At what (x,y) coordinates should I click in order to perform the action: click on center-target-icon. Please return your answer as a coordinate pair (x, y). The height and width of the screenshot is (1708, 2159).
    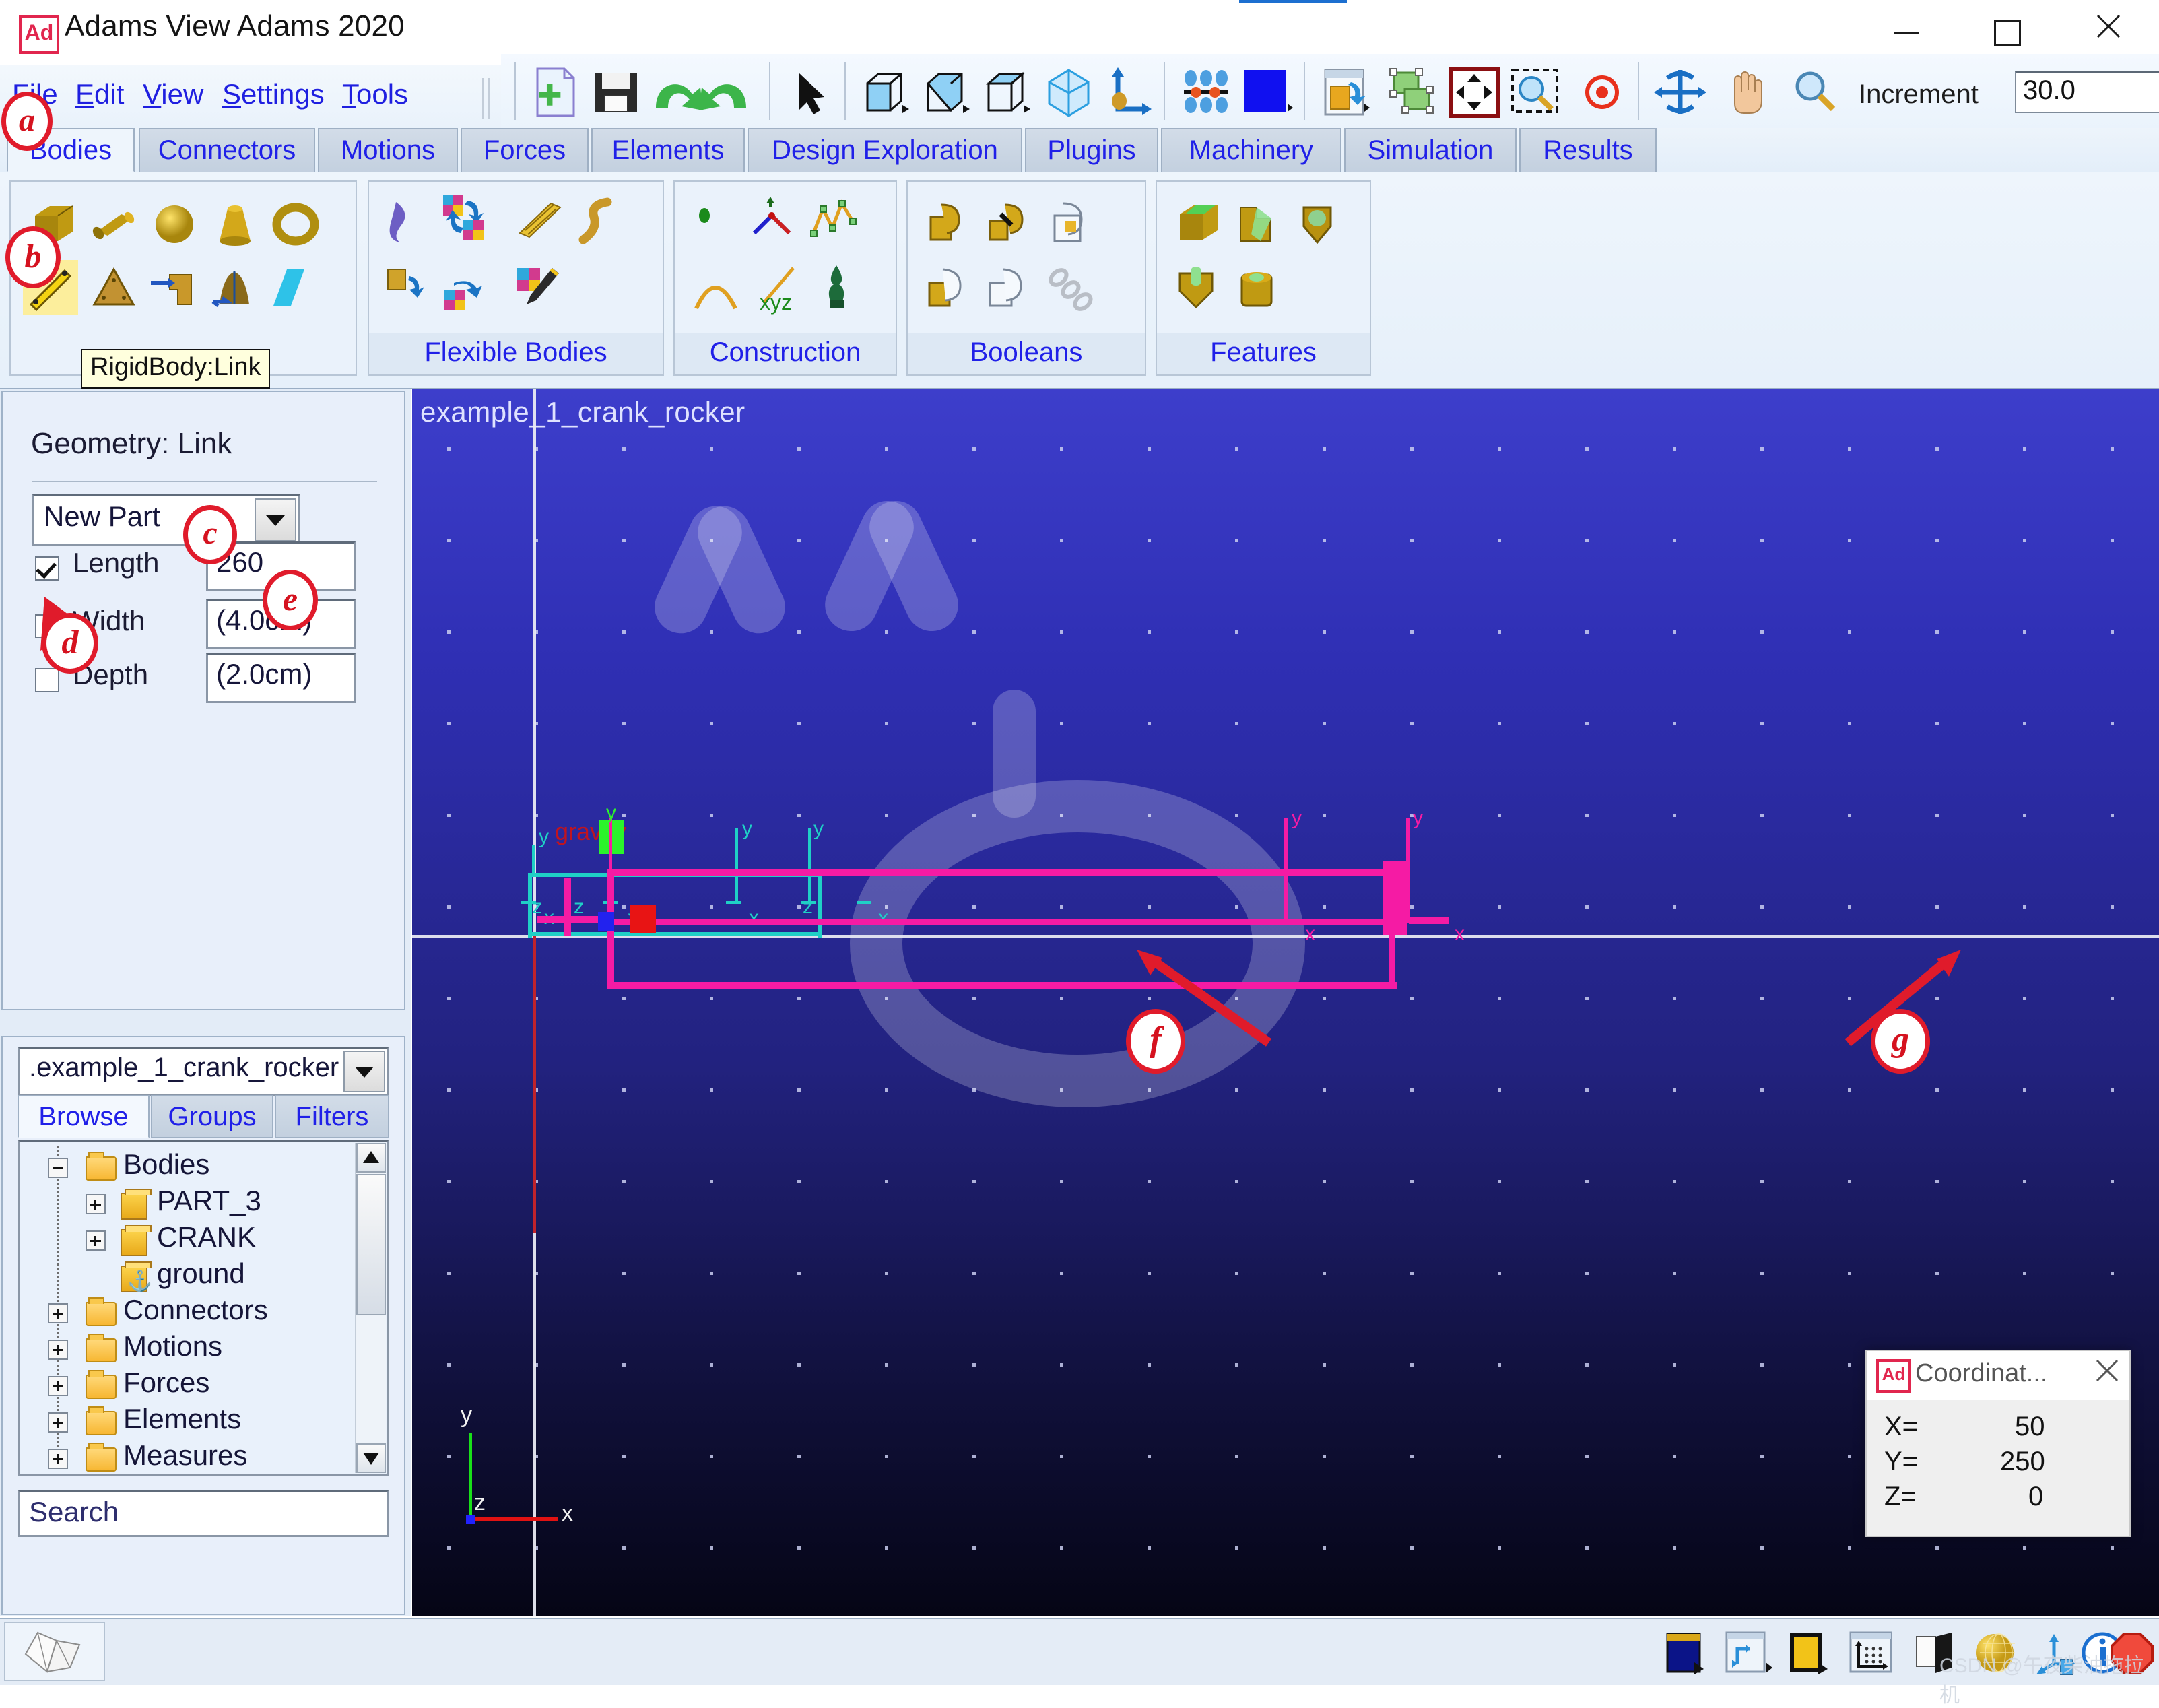
    Looking at the image, I should click on (1602, 92).